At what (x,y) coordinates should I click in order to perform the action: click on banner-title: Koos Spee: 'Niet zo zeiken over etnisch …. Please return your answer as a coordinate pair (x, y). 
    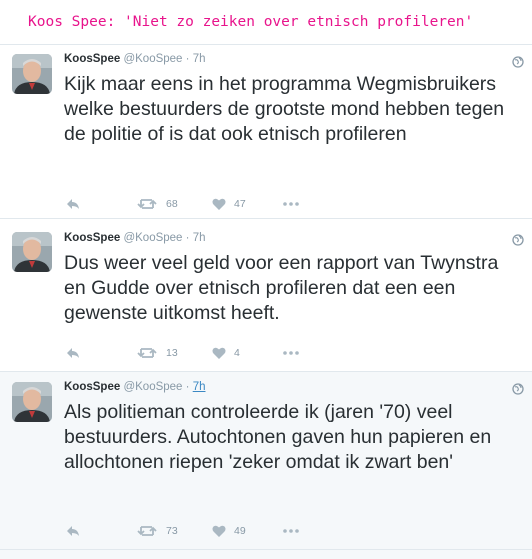
    Looking at the image, I should click on (251, 22).